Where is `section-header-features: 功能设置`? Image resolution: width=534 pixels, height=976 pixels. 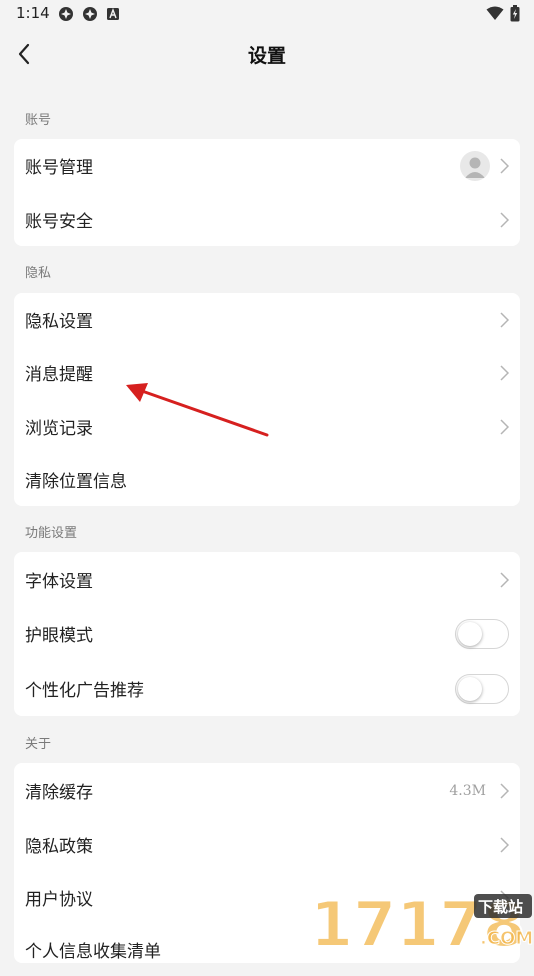 section-header-features: 功能设置 is located at coordinates (51, 533).